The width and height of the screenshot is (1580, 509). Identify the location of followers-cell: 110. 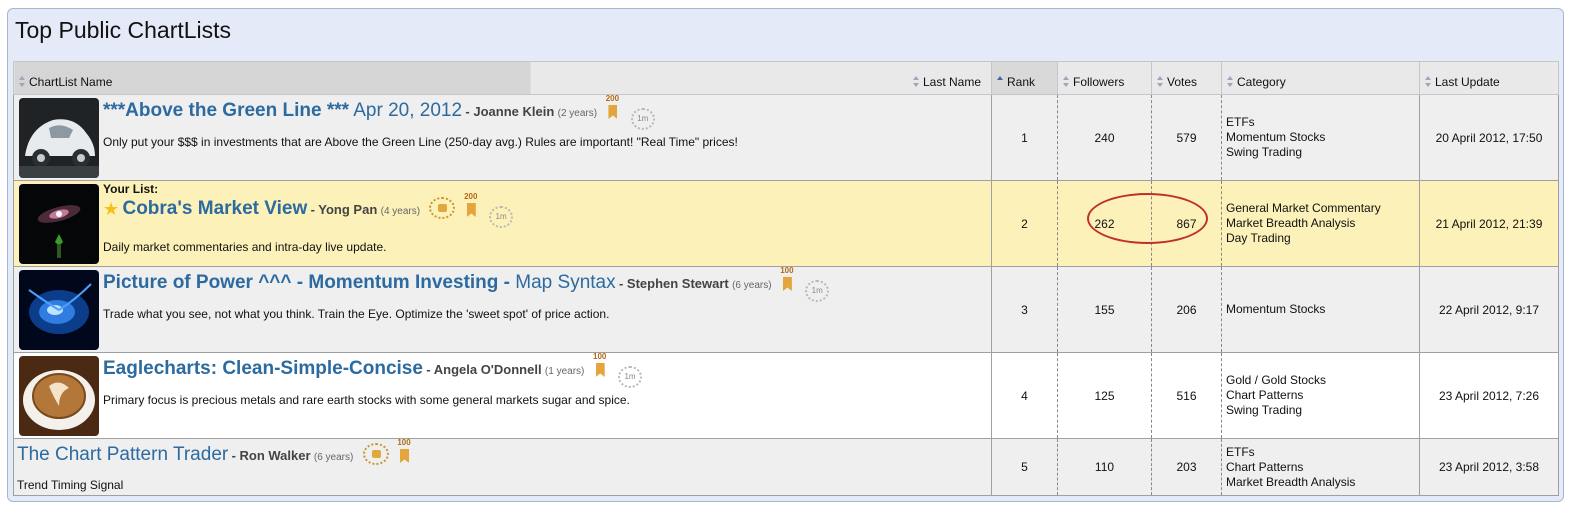
(1104, 467).